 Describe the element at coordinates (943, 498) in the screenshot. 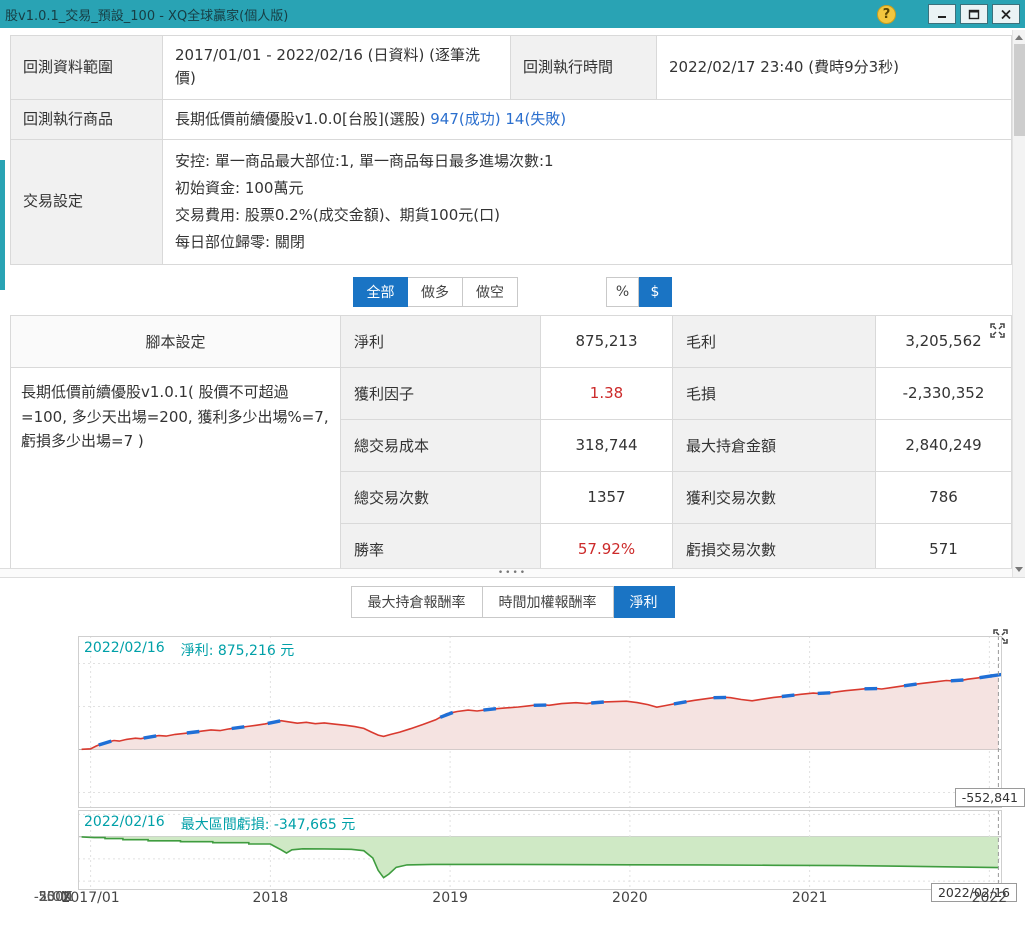

I see `metric-value: 786` at that location.